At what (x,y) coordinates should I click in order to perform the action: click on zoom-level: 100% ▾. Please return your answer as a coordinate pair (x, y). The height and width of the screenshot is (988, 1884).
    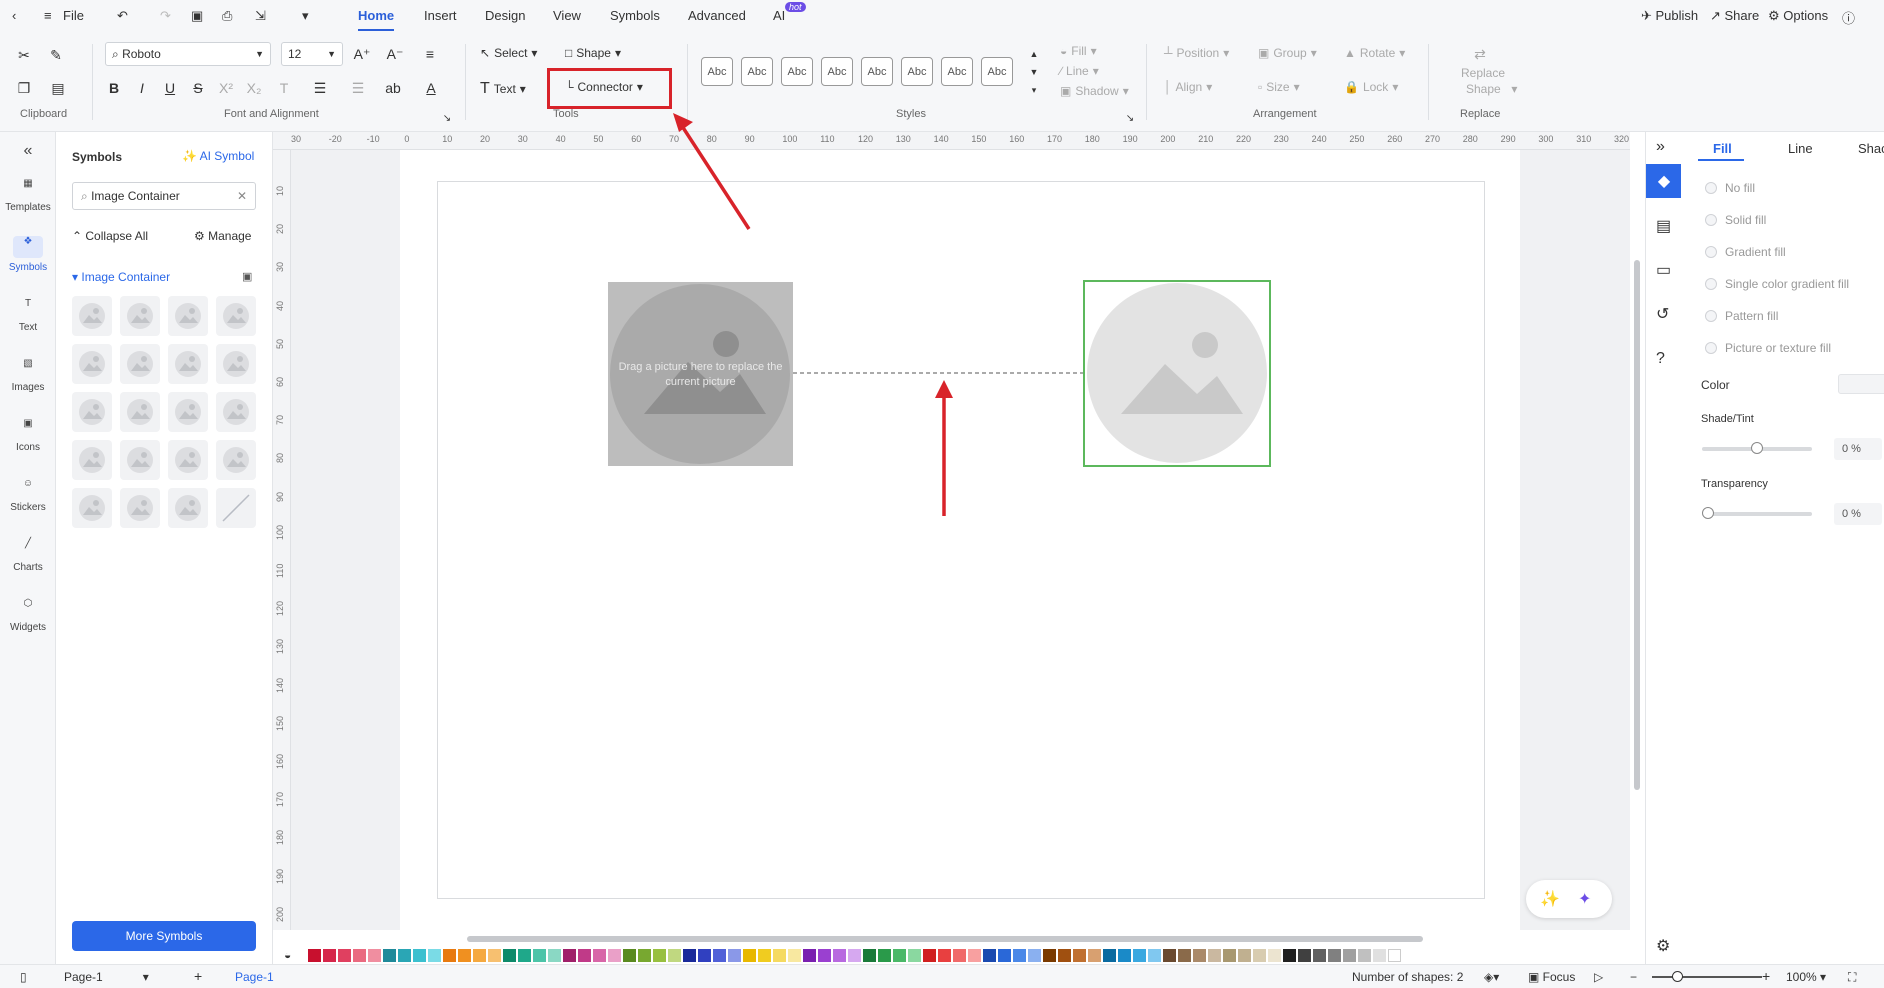
    Looking at the image, I should click on (1806, 977).